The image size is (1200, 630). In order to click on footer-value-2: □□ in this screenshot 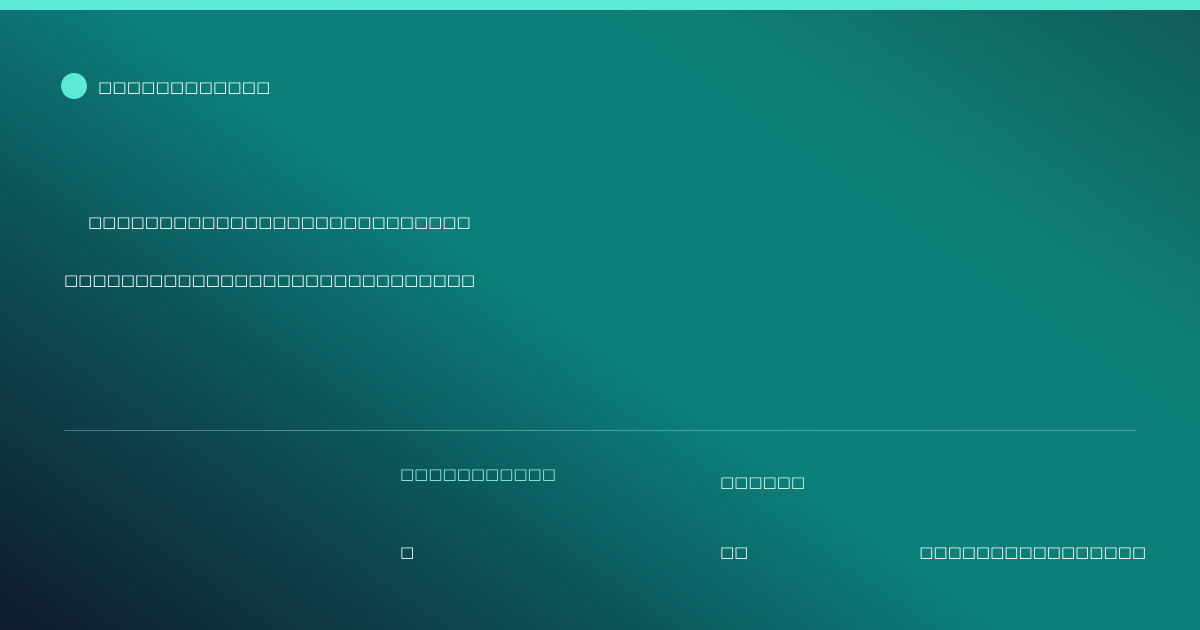, I will do `click(734, 552)`.